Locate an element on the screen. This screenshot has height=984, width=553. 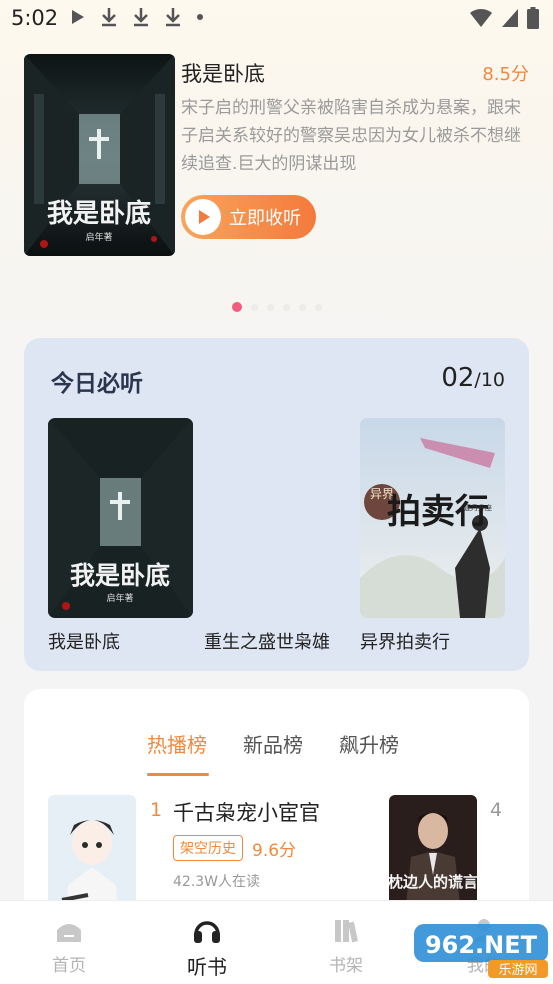
today-book-cover: 我是卧底 启年著 is located at coordinates (120, 518).